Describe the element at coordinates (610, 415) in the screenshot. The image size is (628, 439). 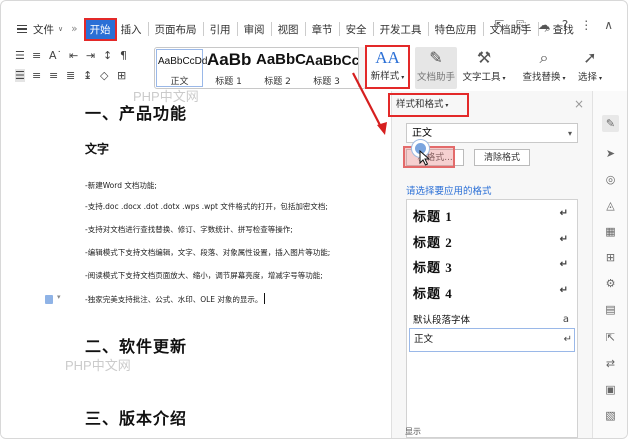
I see `image-icon: ▧` at that location.